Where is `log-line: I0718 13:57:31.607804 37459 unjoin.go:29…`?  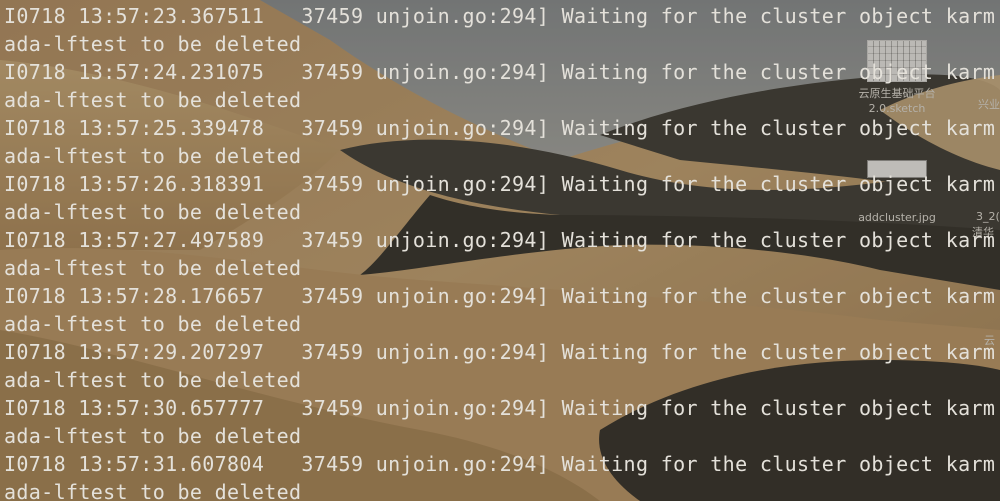 log-line: I0718 13:57:31.607804 37459 unjoin.go:29… is located at coordinates (500, 464).